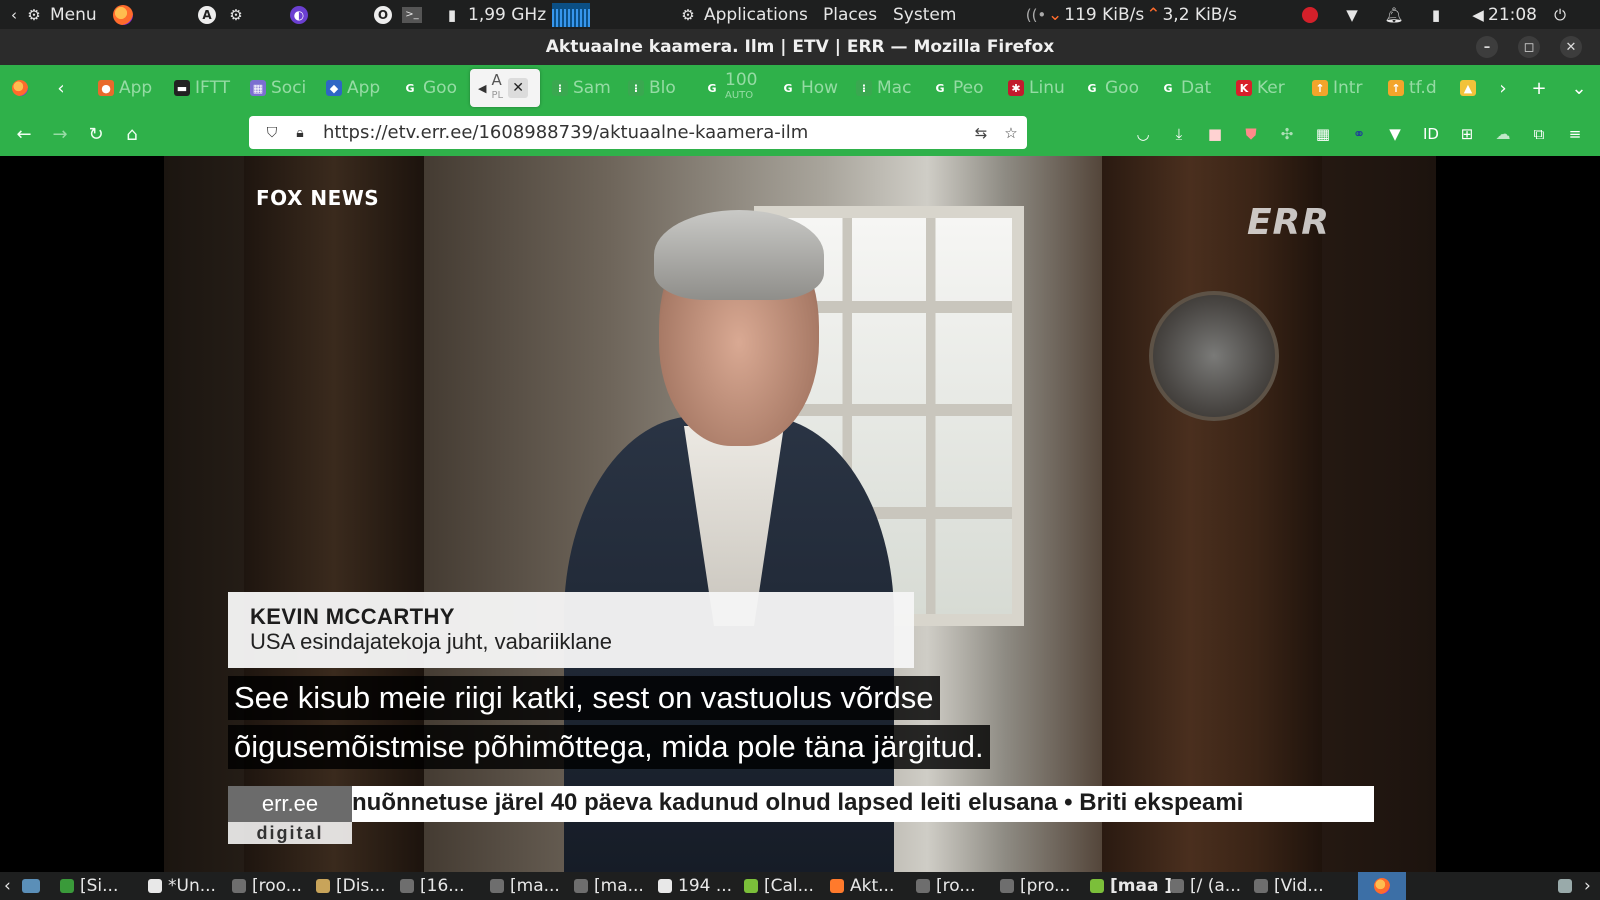 The image size is (1600, 900). I want to click on applications-menu: ⚙ Applications, so click(743, 14).